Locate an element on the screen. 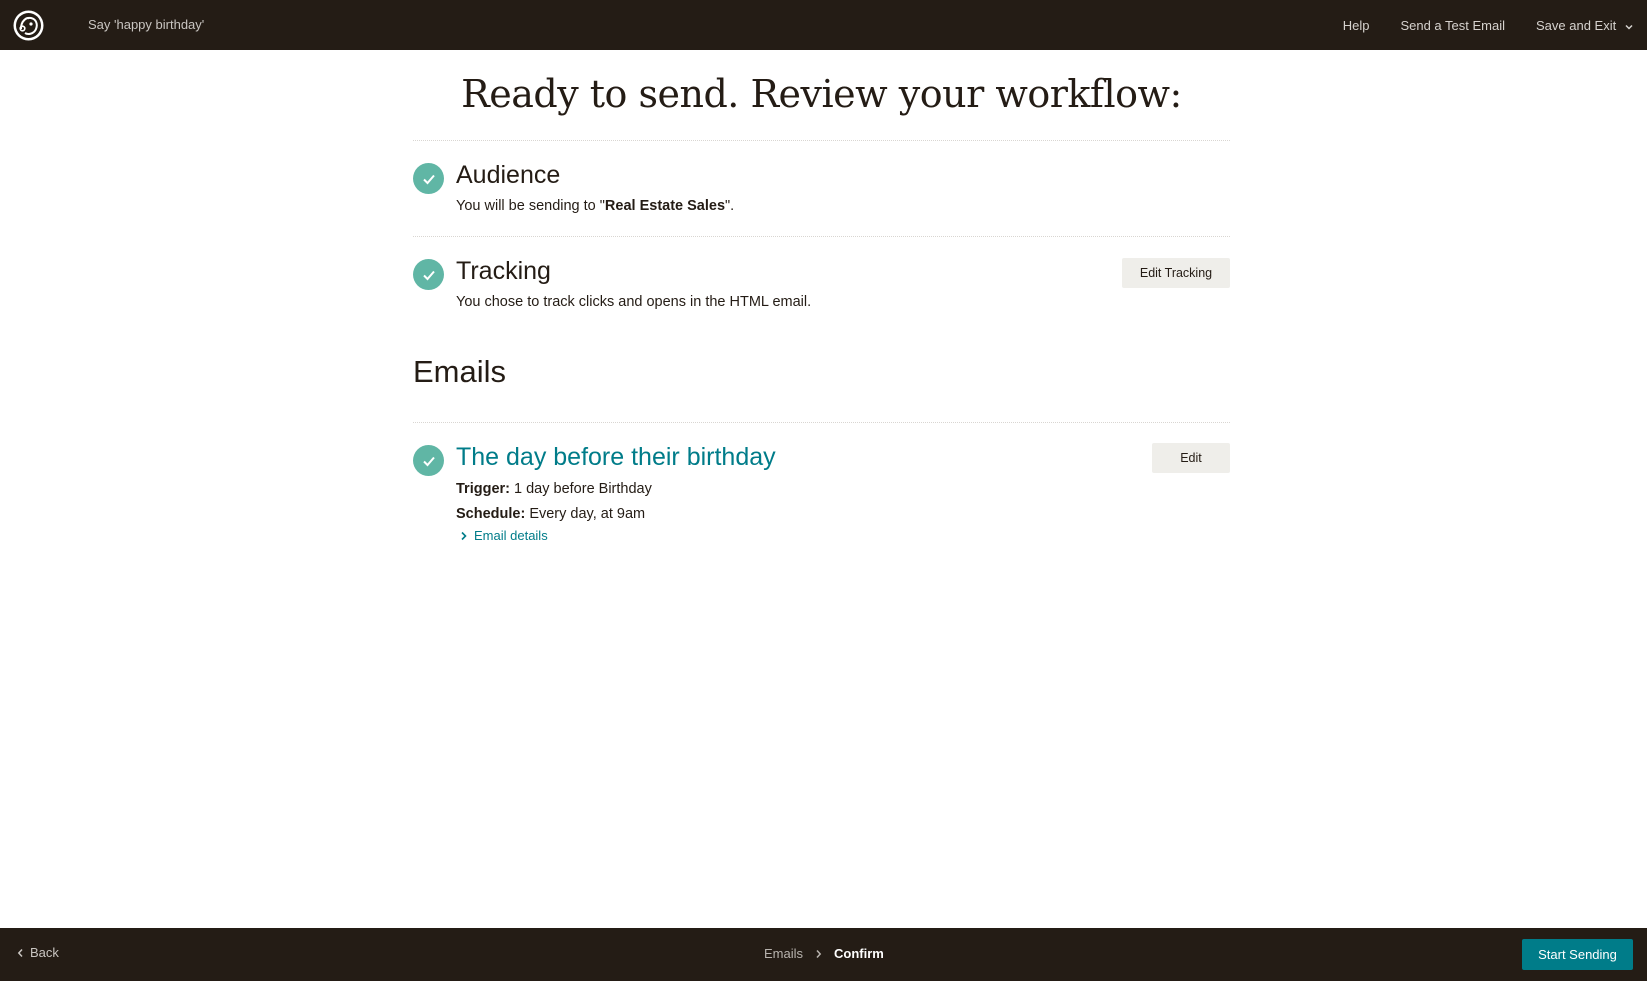 The height and width of the screenshot is (981, 1647). email-title: The day before their birthday is located at coordinates (616, 457).